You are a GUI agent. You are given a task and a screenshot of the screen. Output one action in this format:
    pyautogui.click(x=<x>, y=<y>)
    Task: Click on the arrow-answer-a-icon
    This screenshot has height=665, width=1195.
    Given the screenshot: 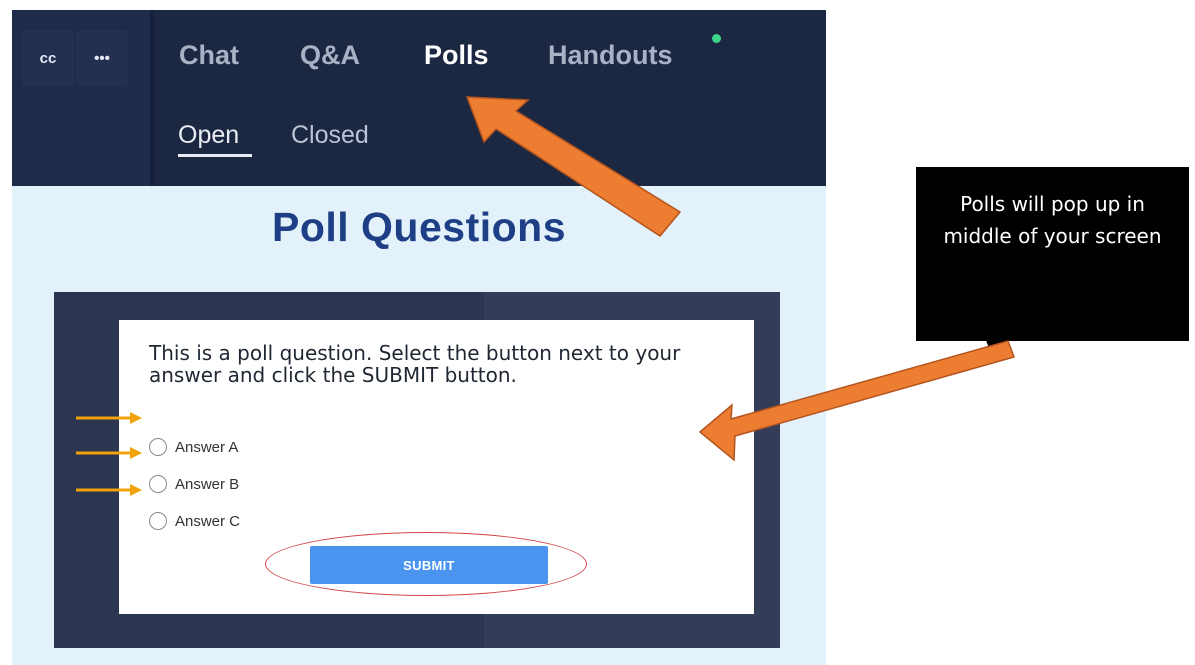 What is the action you would take?
    pyautogui.click(x=109, y=418)
    